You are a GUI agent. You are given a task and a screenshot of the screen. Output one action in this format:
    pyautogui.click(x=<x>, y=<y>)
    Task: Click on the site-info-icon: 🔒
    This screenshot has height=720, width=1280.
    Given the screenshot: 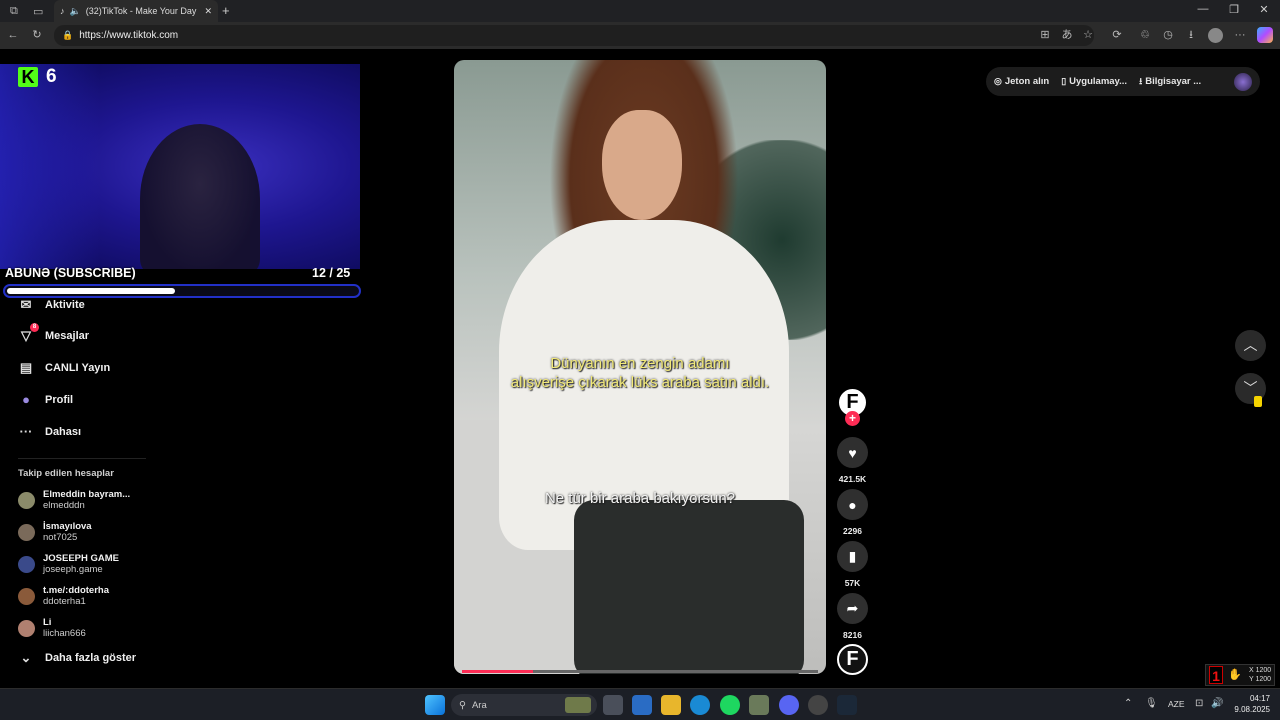 What is the action you would take?
    pyautogui.click(x=67, y=35)
    